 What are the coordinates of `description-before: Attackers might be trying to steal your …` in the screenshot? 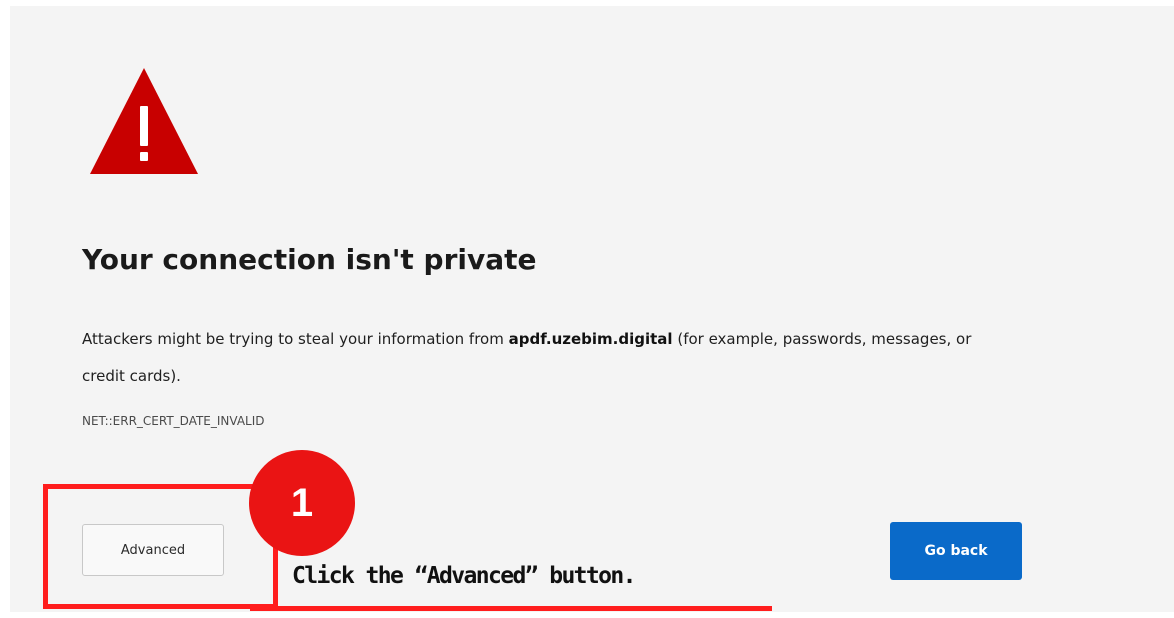 It's located at (295, 339).